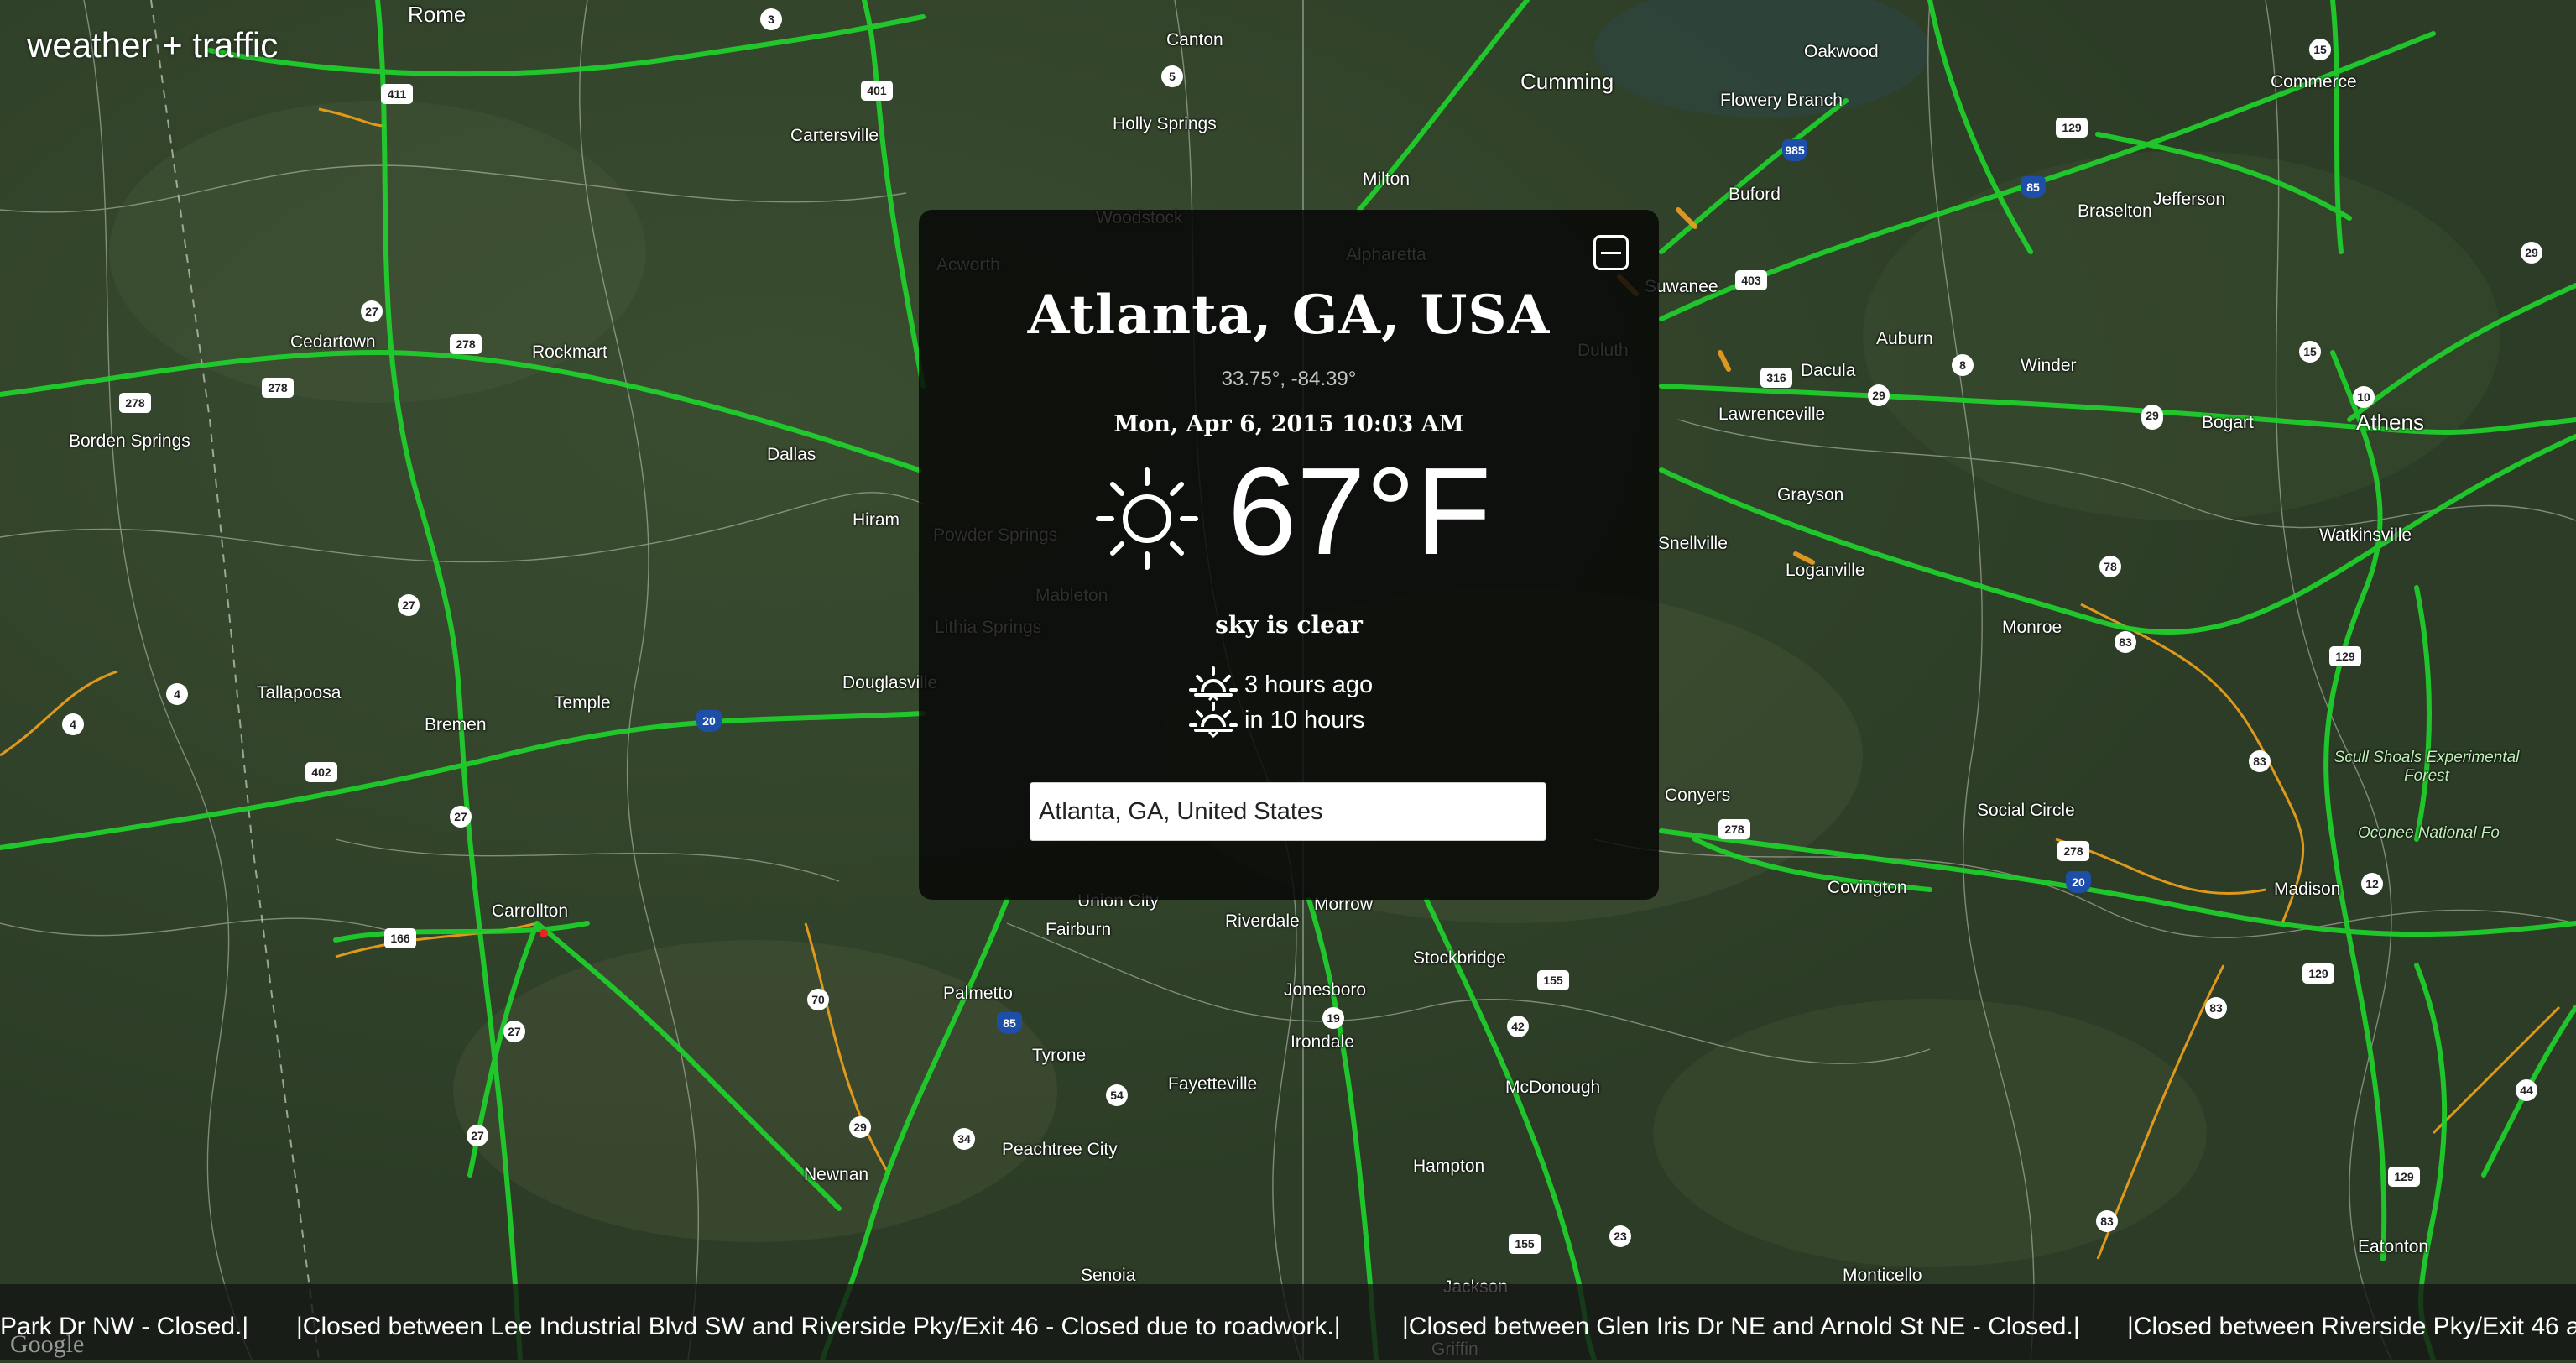 The image size is (2576, 1363). I want to click on route-shield: 54, so click(1117, 1095).